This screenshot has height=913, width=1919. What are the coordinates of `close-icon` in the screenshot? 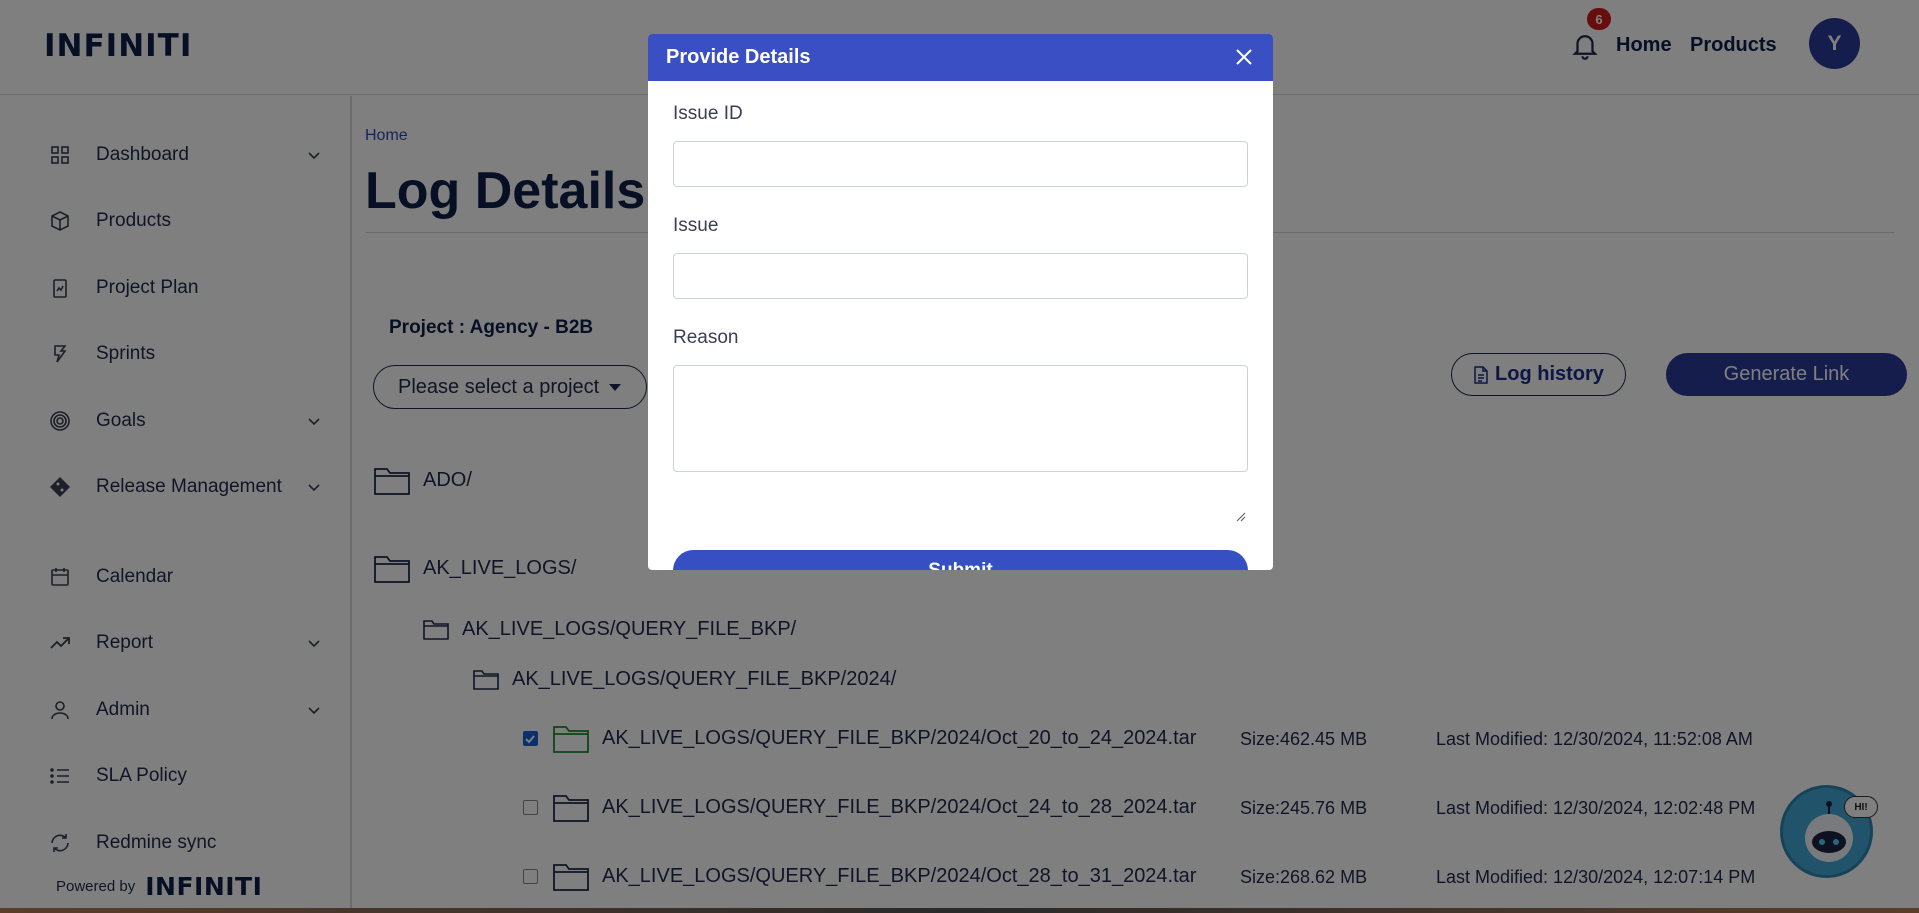 It's located at (1244, 57).